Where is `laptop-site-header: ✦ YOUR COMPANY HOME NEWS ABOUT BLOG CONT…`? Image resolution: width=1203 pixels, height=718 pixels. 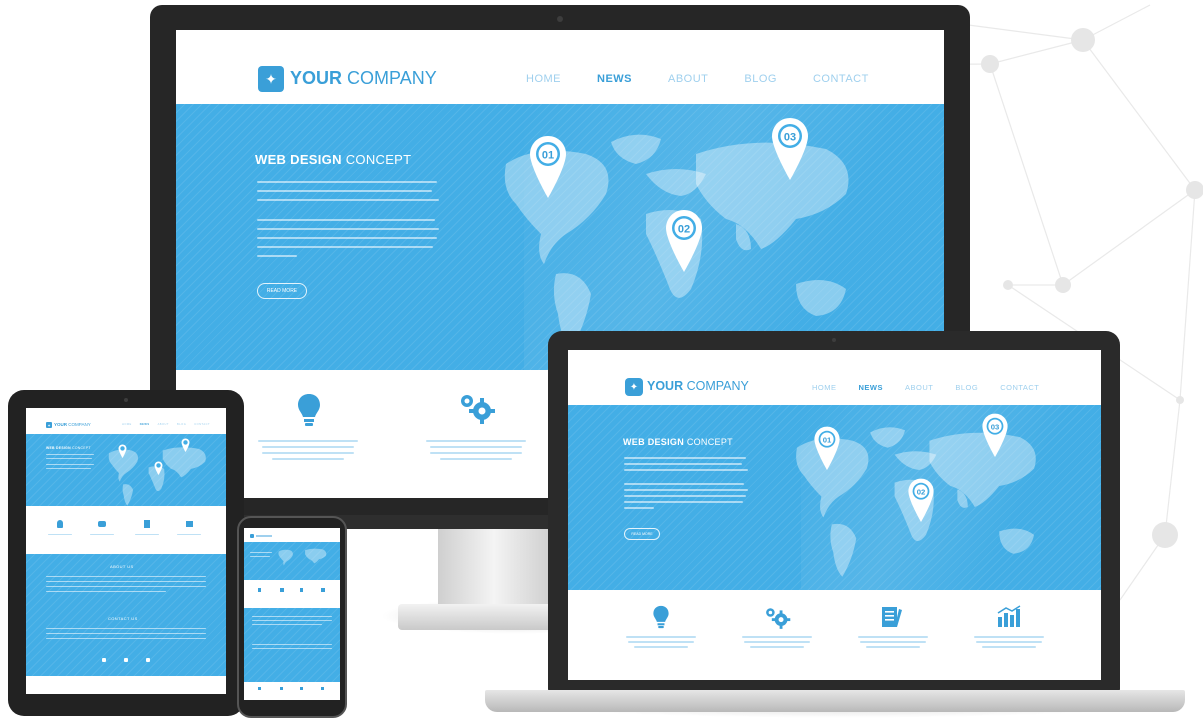 laptop-site-header: ✦ YOUR COMPANY HOME NEWS ABOUT BLOG CONT… is located at coordinates (834, 377).